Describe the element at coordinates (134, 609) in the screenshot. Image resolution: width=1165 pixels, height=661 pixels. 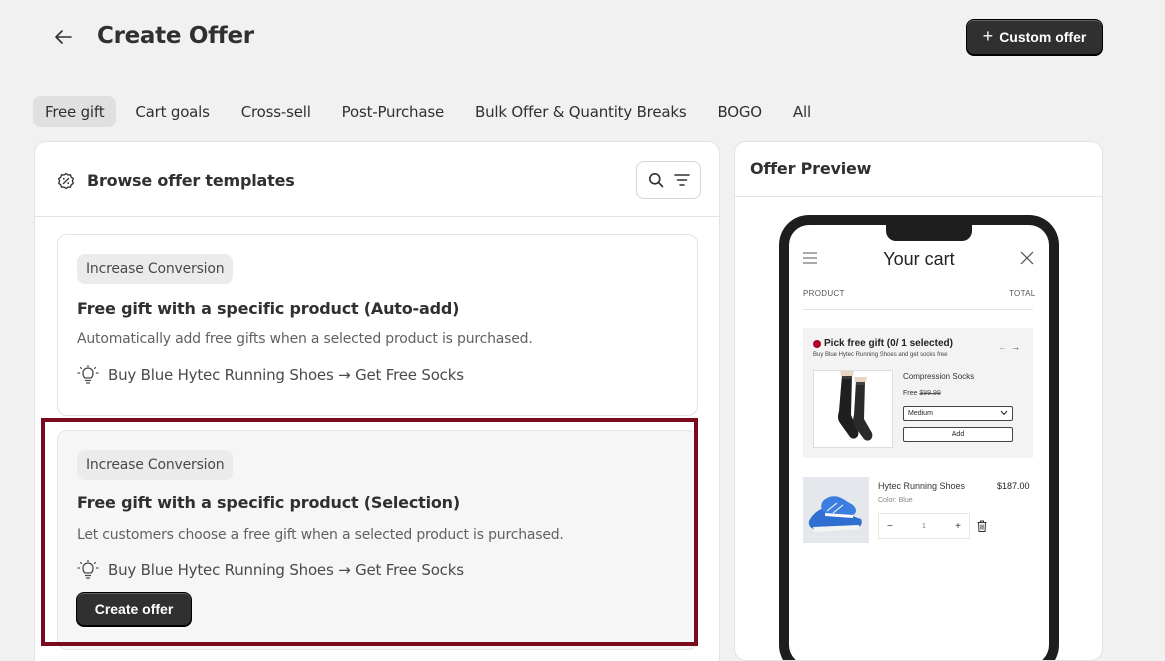
I see `create-offer-button: Create offer` at that location.